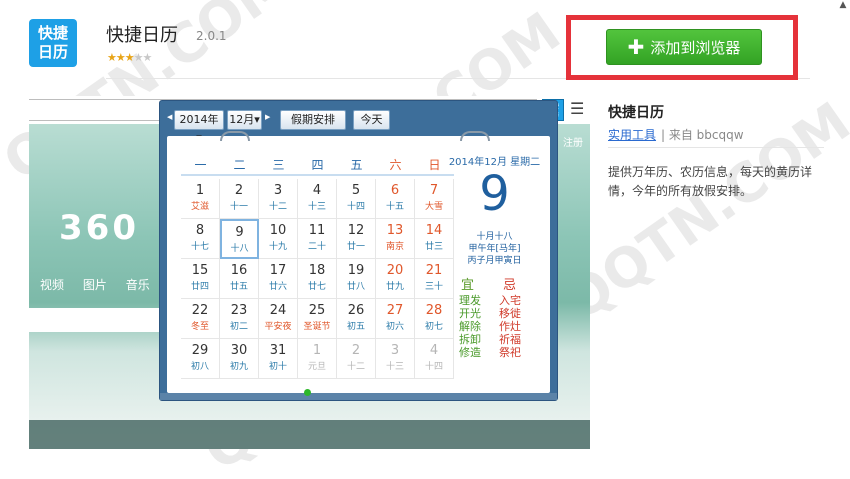 The height and width of the screenshot is (479, 850). I want to click on register-link: 注册, so click(573, 143).